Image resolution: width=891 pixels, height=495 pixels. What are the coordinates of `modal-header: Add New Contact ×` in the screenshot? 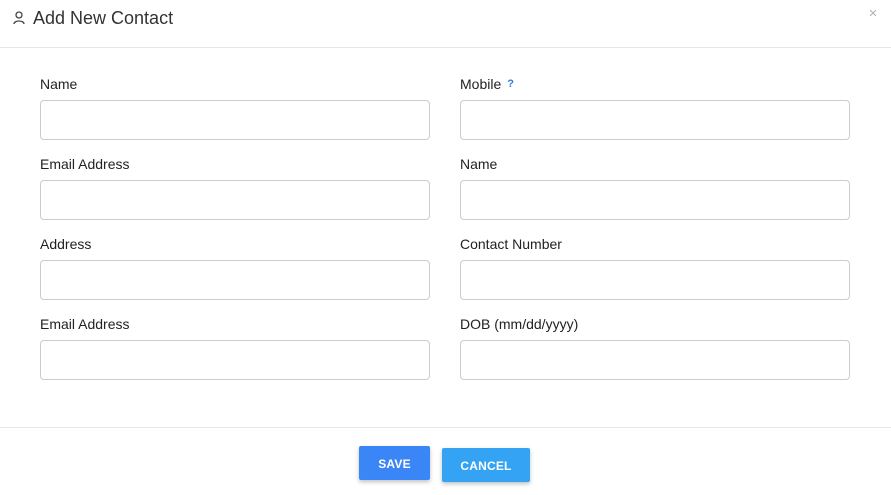 It's located at (445, 24).